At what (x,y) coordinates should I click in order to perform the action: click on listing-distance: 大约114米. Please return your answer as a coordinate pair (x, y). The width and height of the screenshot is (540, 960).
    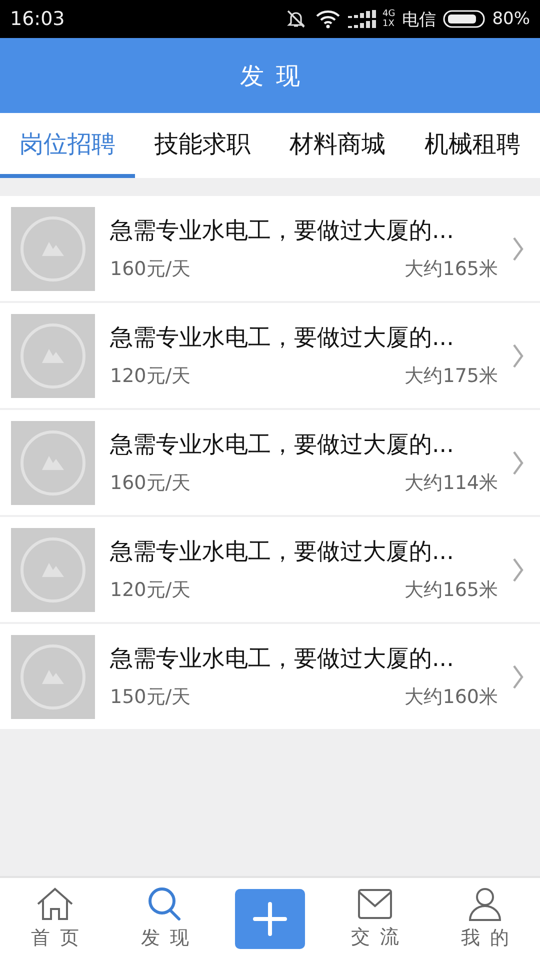
    Looking at the image, I should click on (451, 483).